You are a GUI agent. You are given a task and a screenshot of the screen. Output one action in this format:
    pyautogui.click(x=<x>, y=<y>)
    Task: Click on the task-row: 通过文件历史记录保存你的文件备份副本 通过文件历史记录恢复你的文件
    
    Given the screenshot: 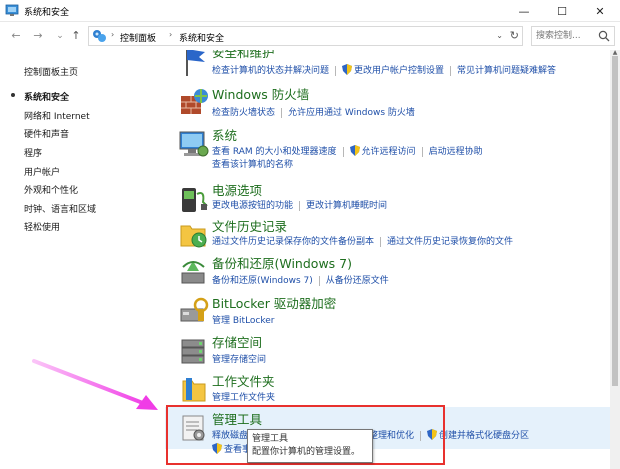 What is the action you would take?
    pyautogui.click(x=362, y=240)
    